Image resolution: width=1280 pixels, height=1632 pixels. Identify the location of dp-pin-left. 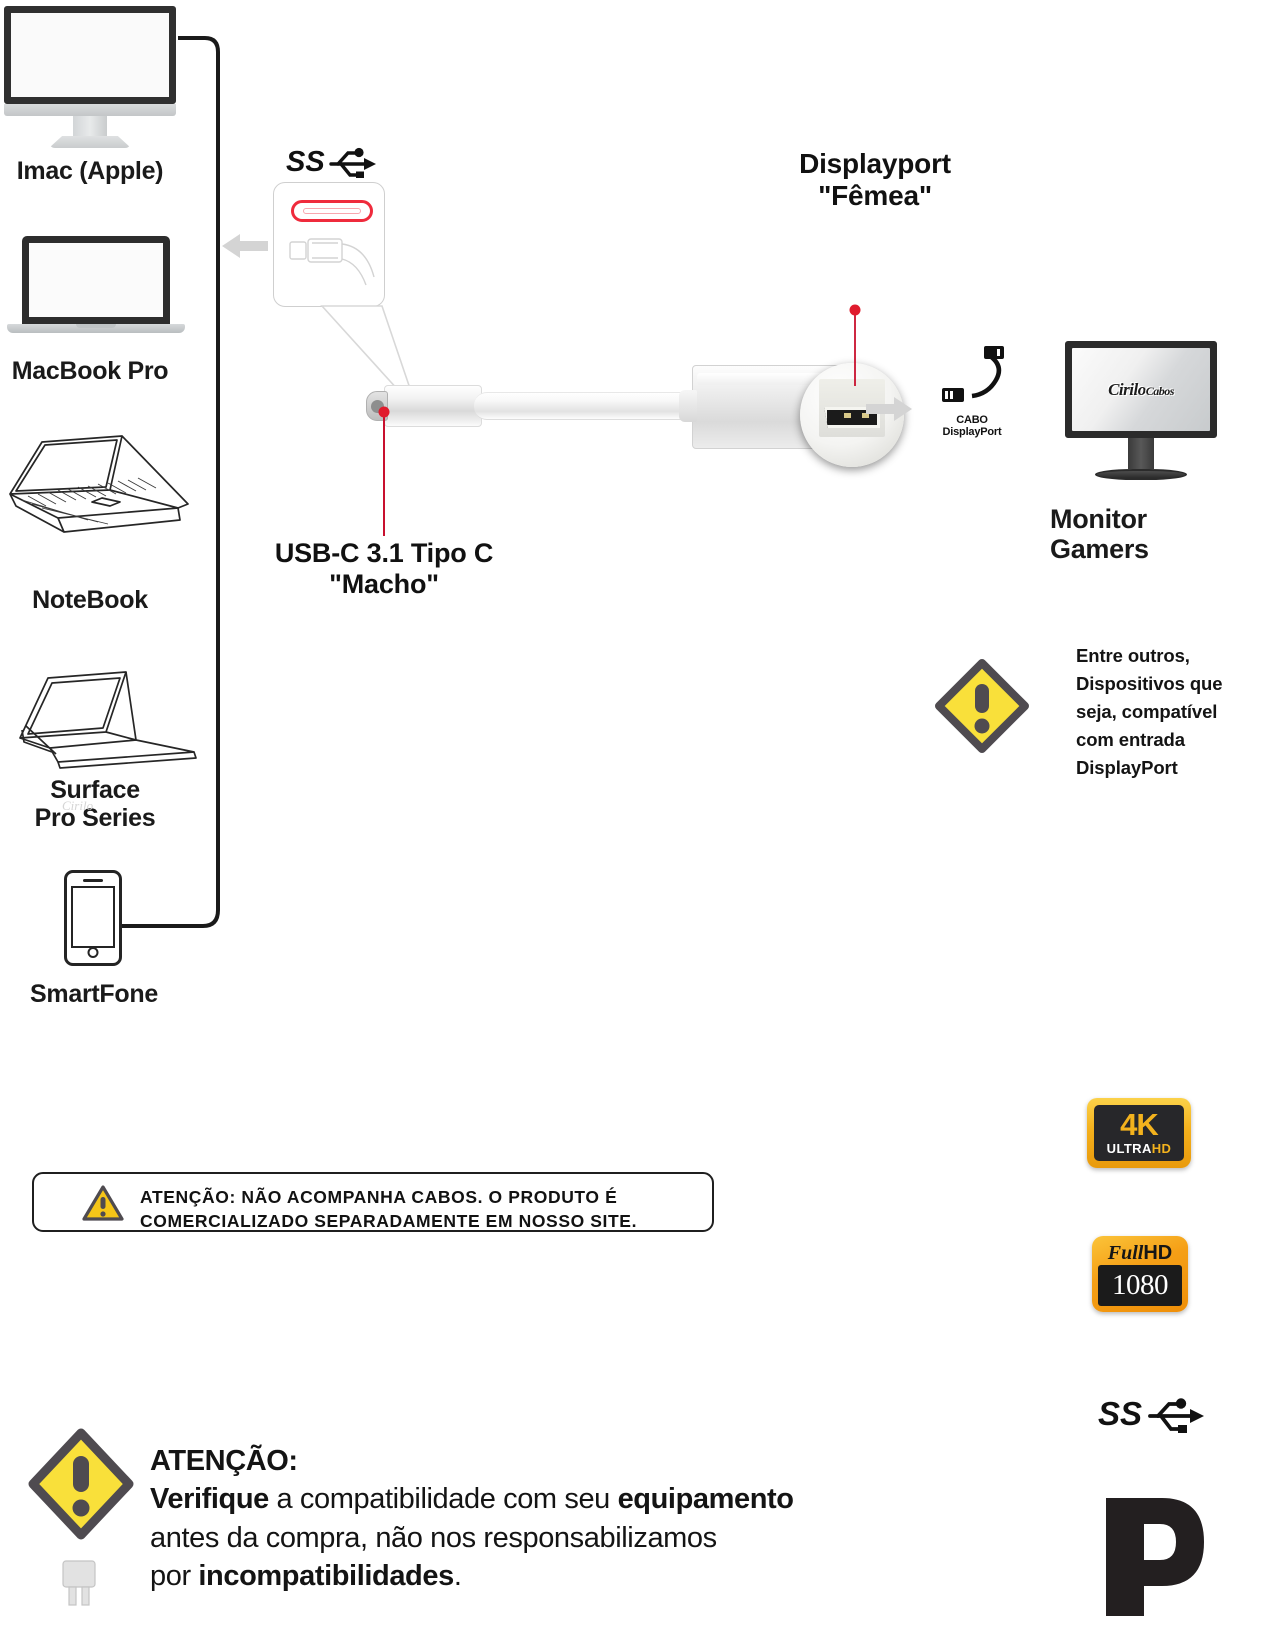
(847, 415).